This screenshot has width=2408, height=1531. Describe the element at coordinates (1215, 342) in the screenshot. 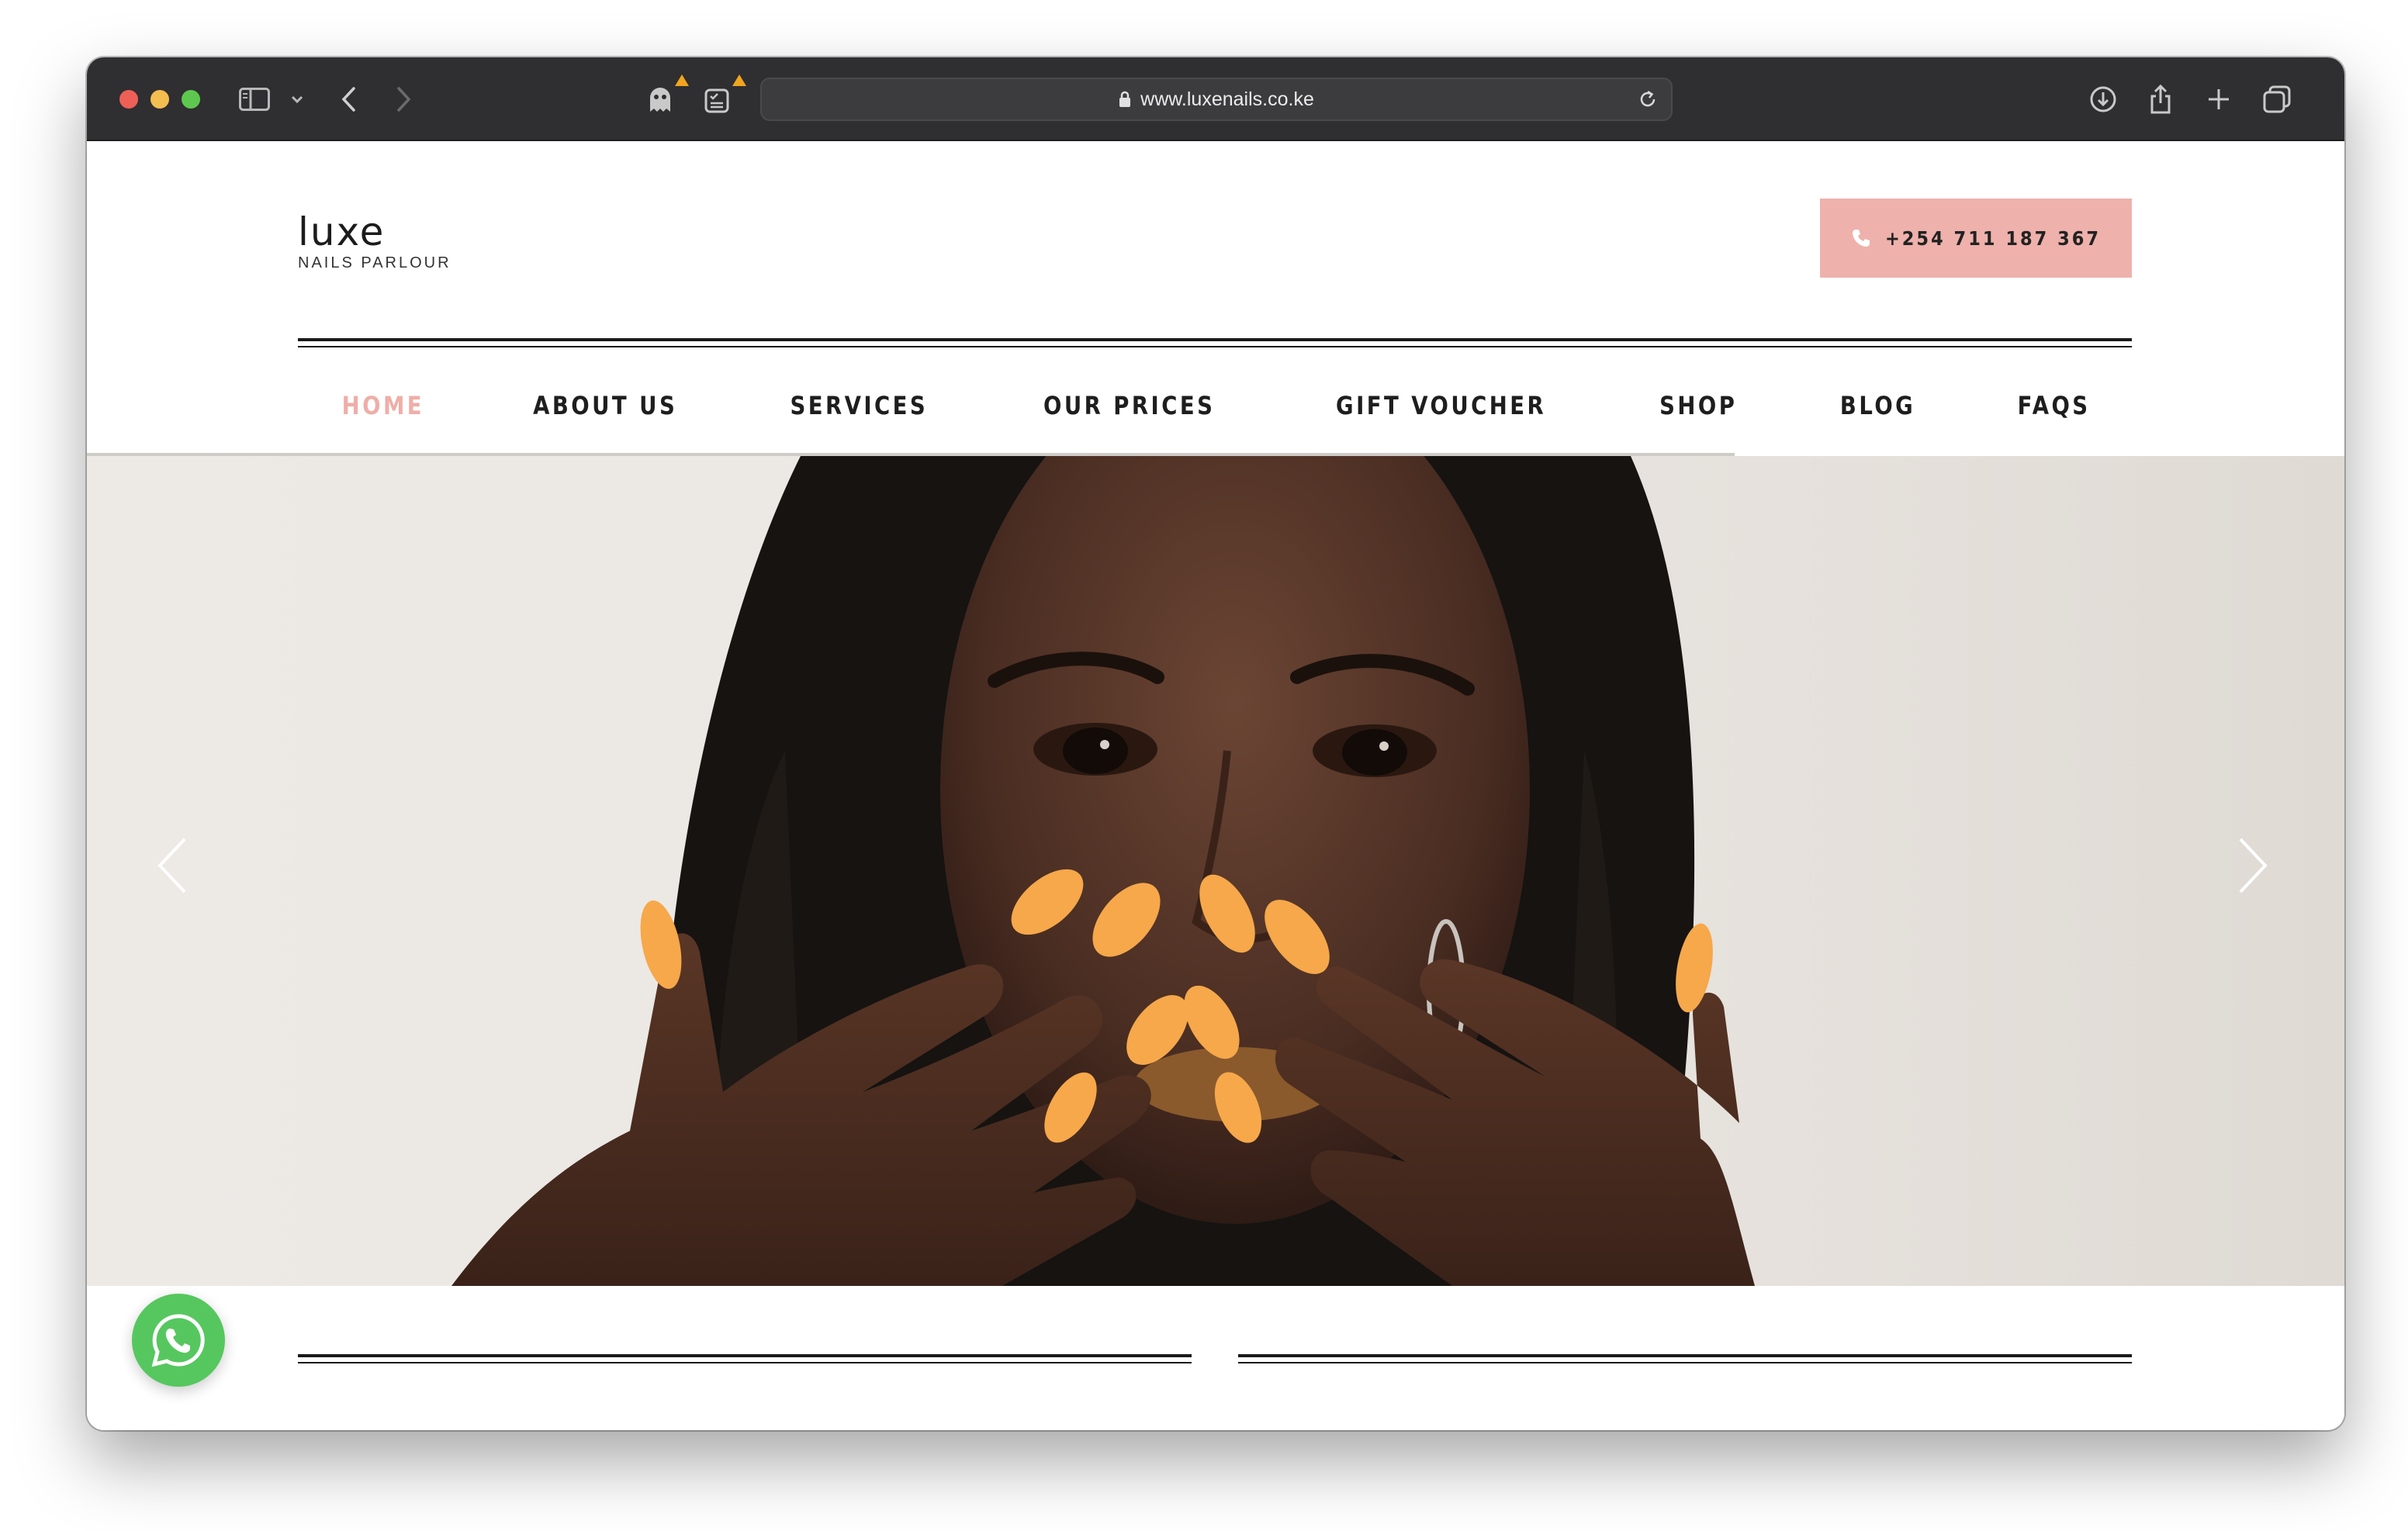

I see `header-divider` at that location.